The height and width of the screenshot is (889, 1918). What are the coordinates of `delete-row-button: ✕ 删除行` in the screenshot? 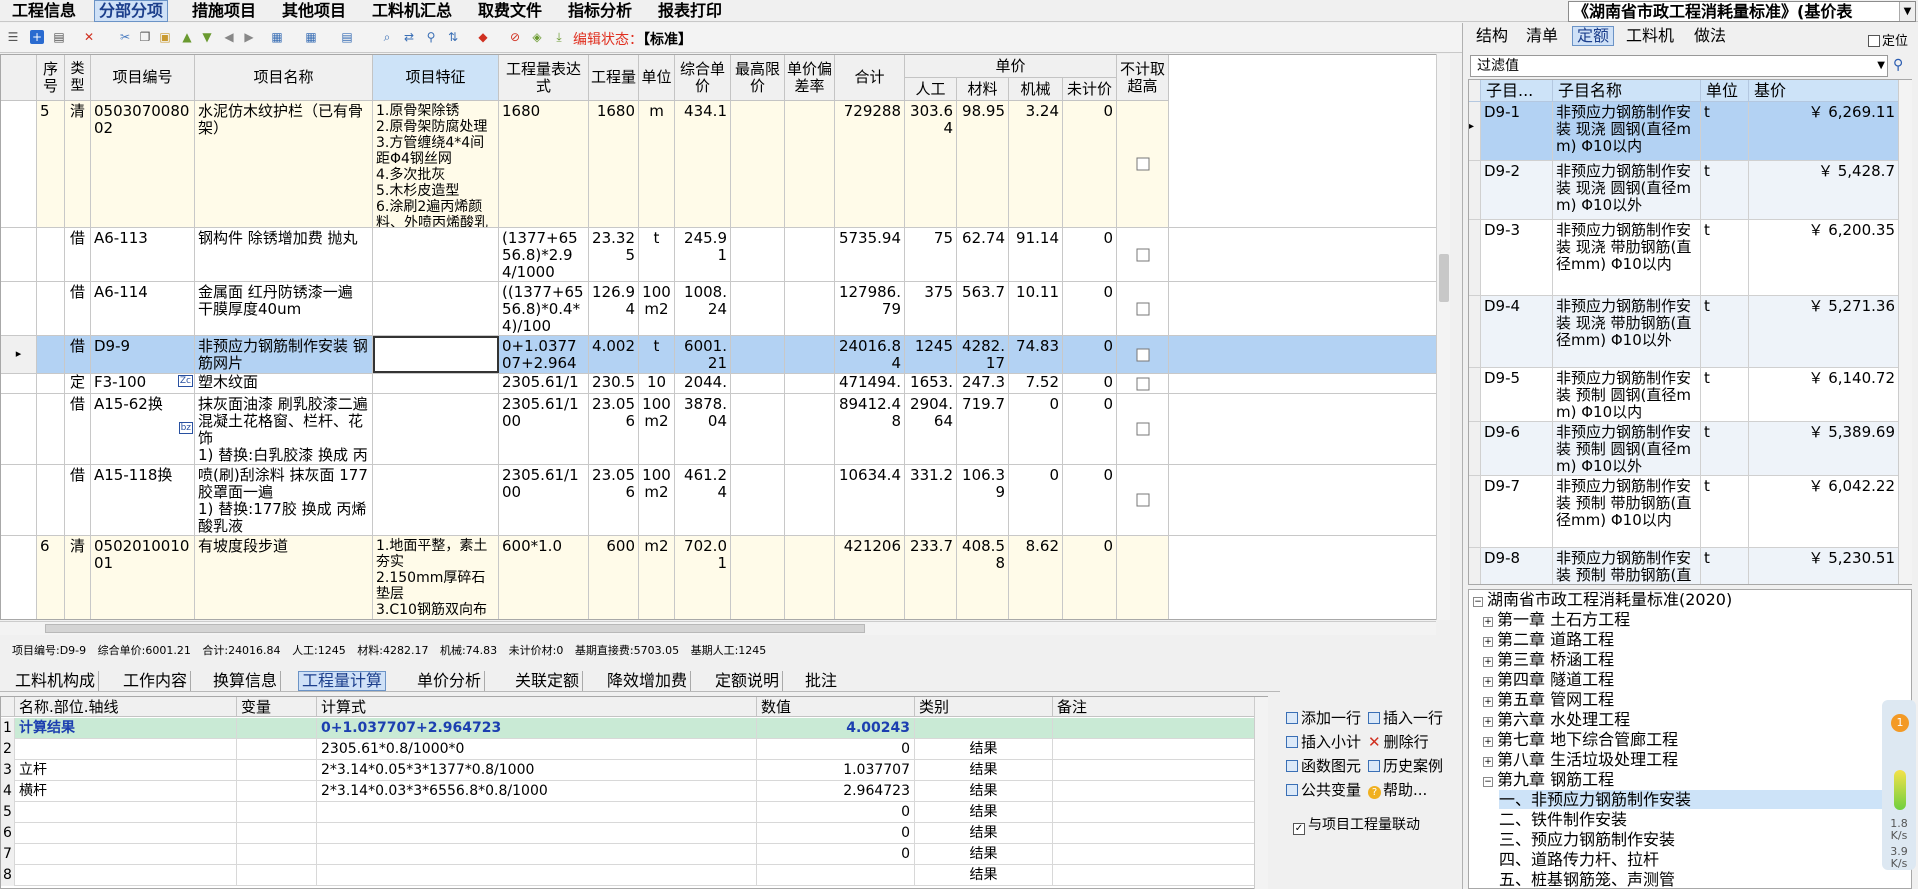 It's located at (1398, 742).